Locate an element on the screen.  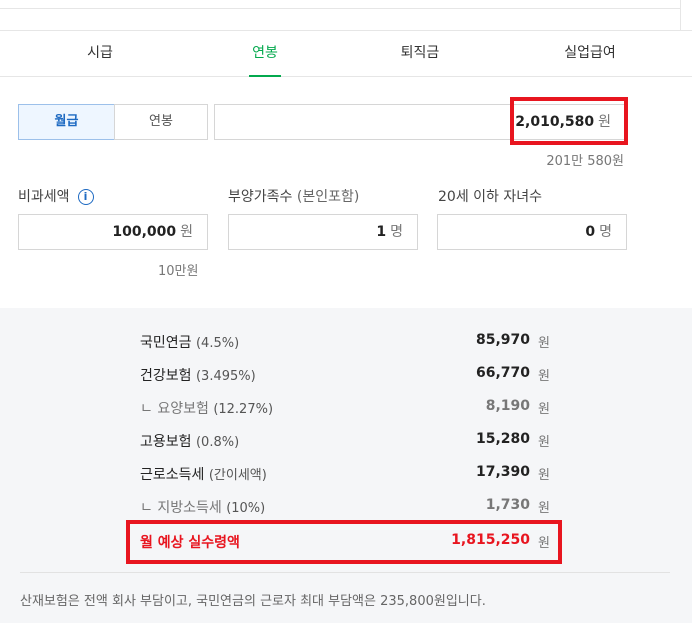
children-input: 0명 is located at coordinates (532, 232).